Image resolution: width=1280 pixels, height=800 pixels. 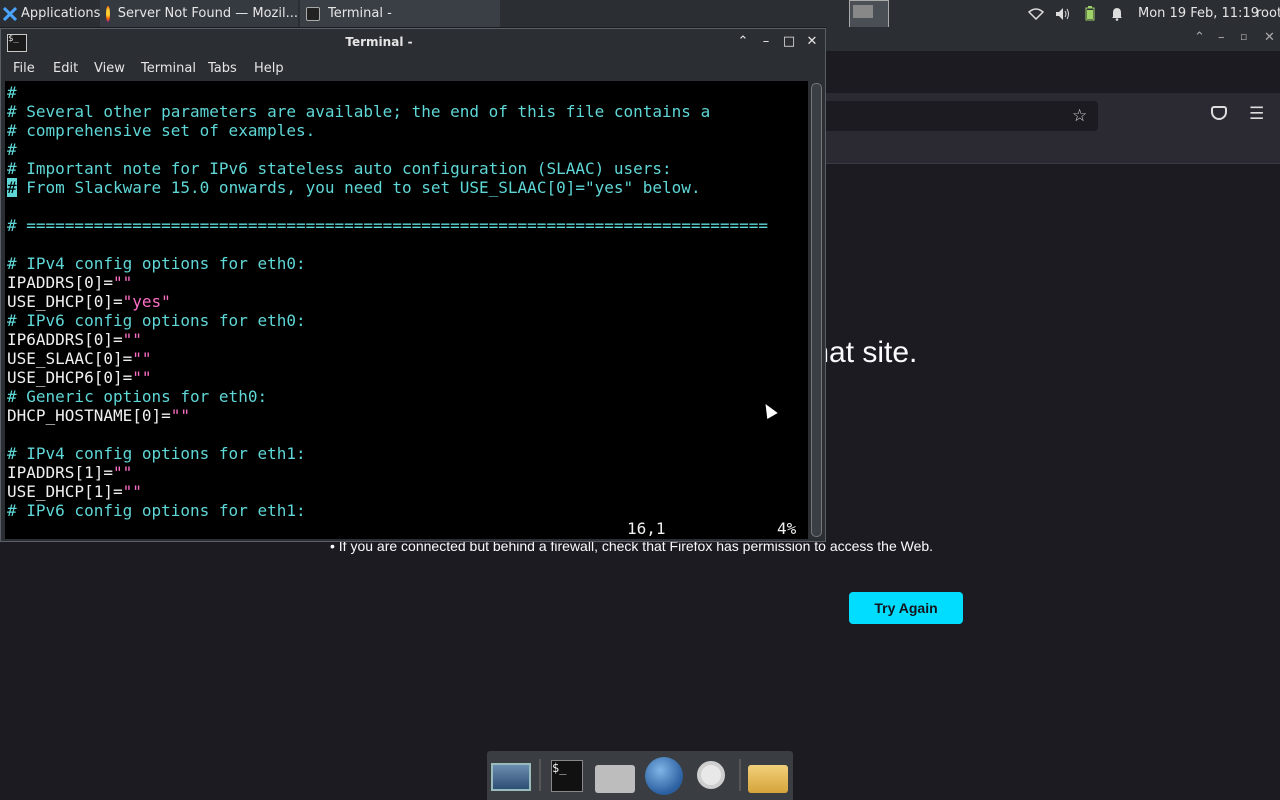 I want to click on user-menu: root, so click(x=1268, y=13).